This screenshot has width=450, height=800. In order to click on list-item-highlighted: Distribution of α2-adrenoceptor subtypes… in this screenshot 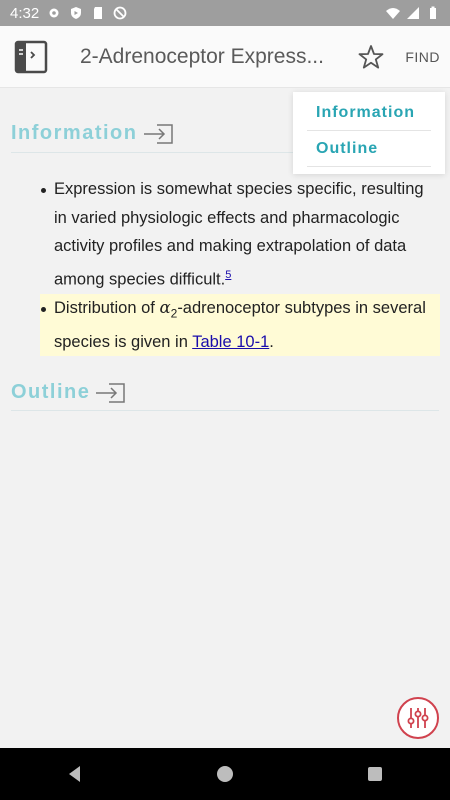, I will do `click(240, 325)`.